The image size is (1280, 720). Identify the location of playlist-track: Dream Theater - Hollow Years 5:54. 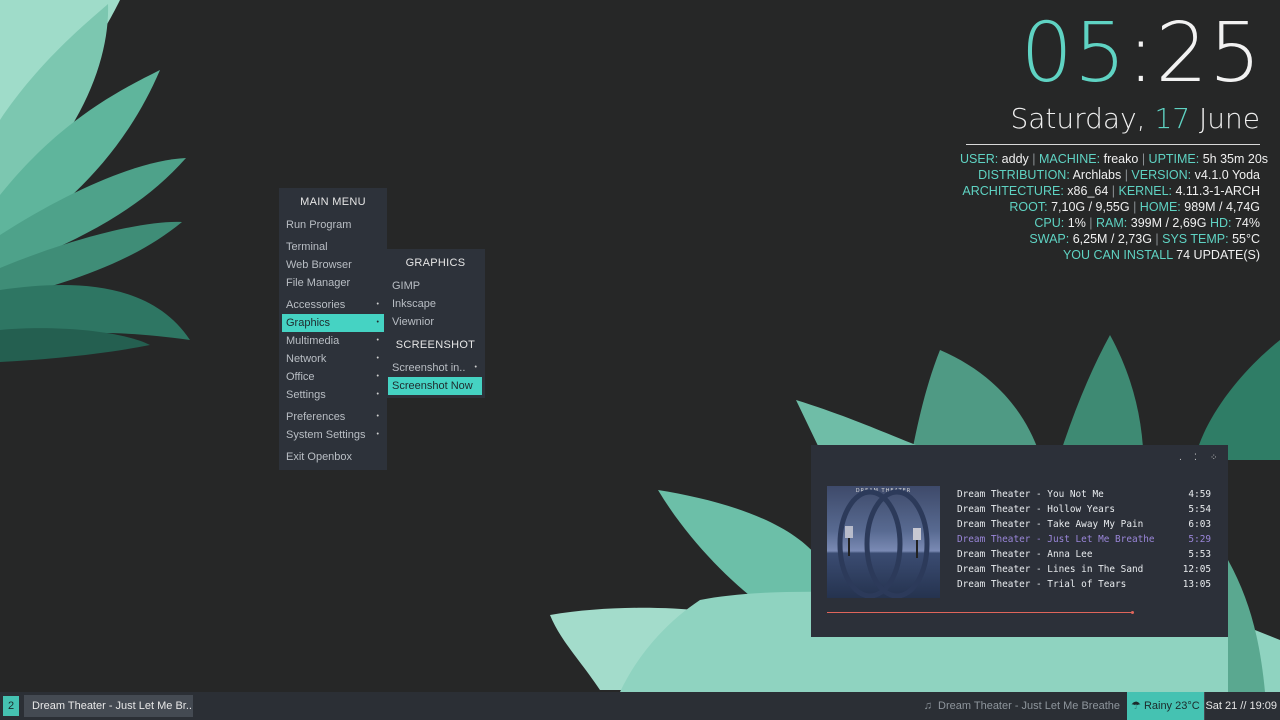
(1084, 509).